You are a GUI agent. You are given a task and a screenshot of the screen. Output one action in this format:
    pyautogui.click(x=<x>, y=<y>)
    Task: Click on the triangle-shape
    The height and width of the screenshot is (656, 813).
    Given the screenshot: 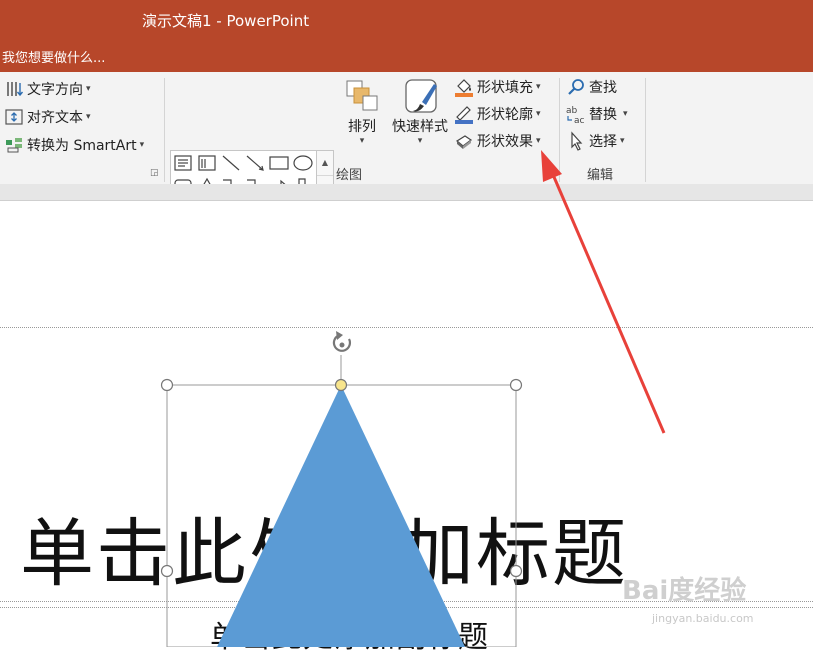 What is the action you would take?
    pyautogui.click(x=341, y=516)
    